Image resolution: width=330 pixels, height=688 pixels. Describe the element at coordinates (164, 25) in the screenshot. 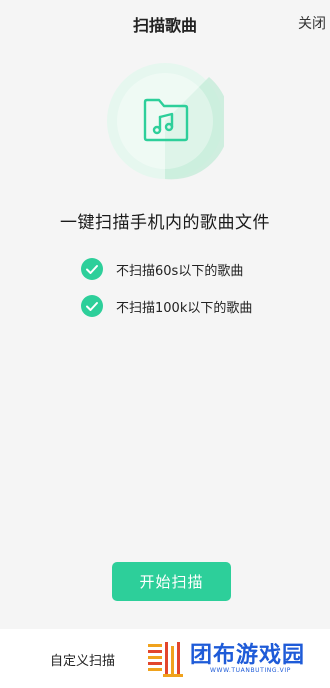

I see `page-title: 扫描歌曲` at that location.